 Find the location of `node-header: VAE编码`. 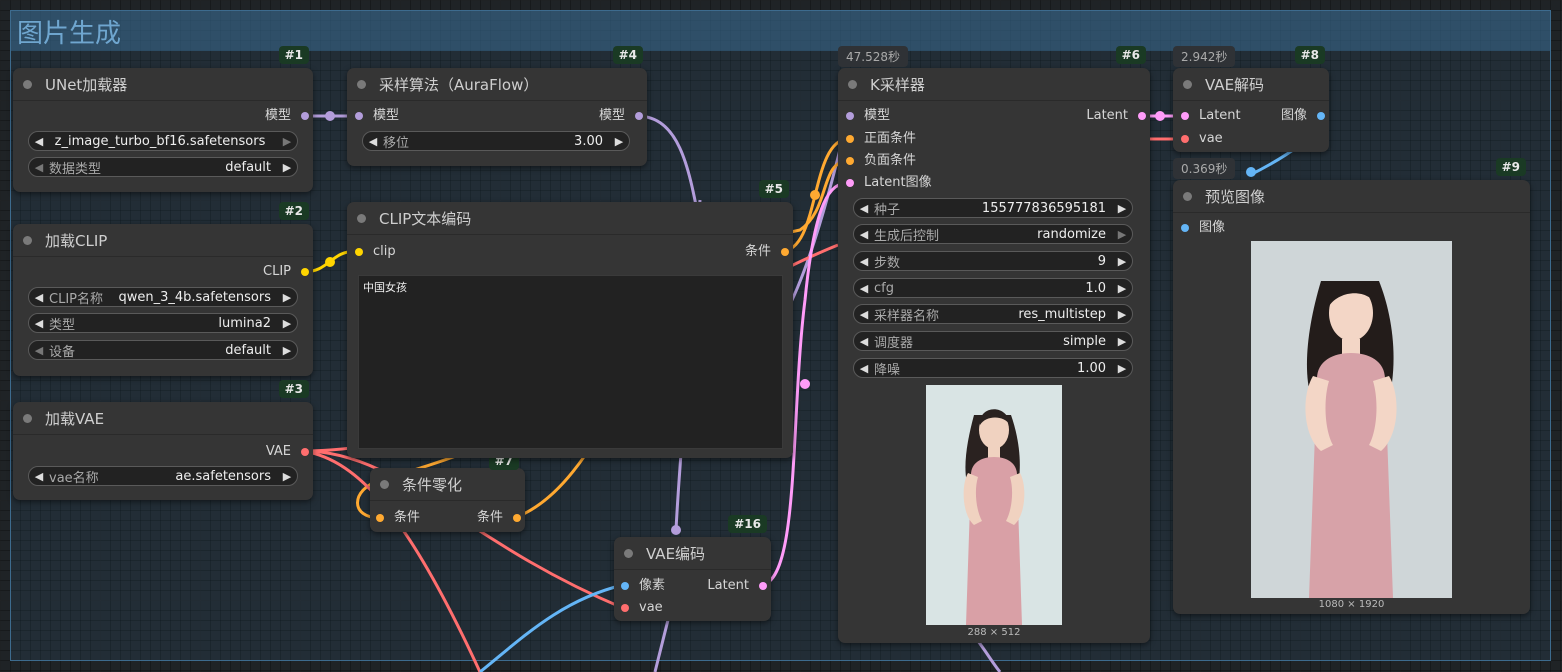

node-header: VAE编码 is located at coordinates (692, 553).